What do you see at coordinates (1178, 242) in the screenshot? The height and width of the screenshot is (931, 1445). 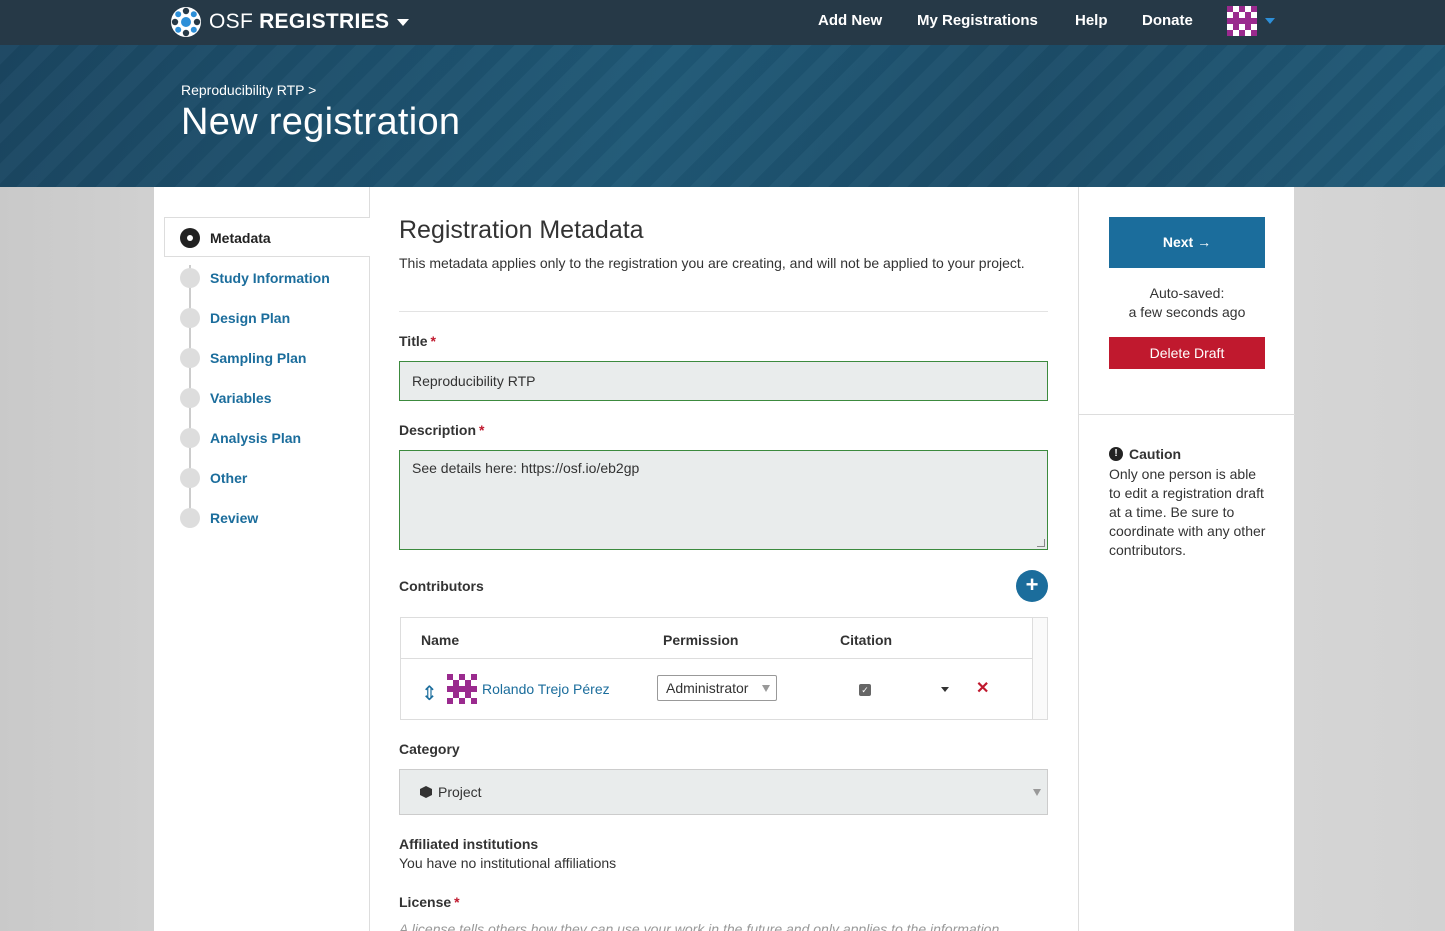 I see `next-label: Next` at bounding box center [1178, 242].